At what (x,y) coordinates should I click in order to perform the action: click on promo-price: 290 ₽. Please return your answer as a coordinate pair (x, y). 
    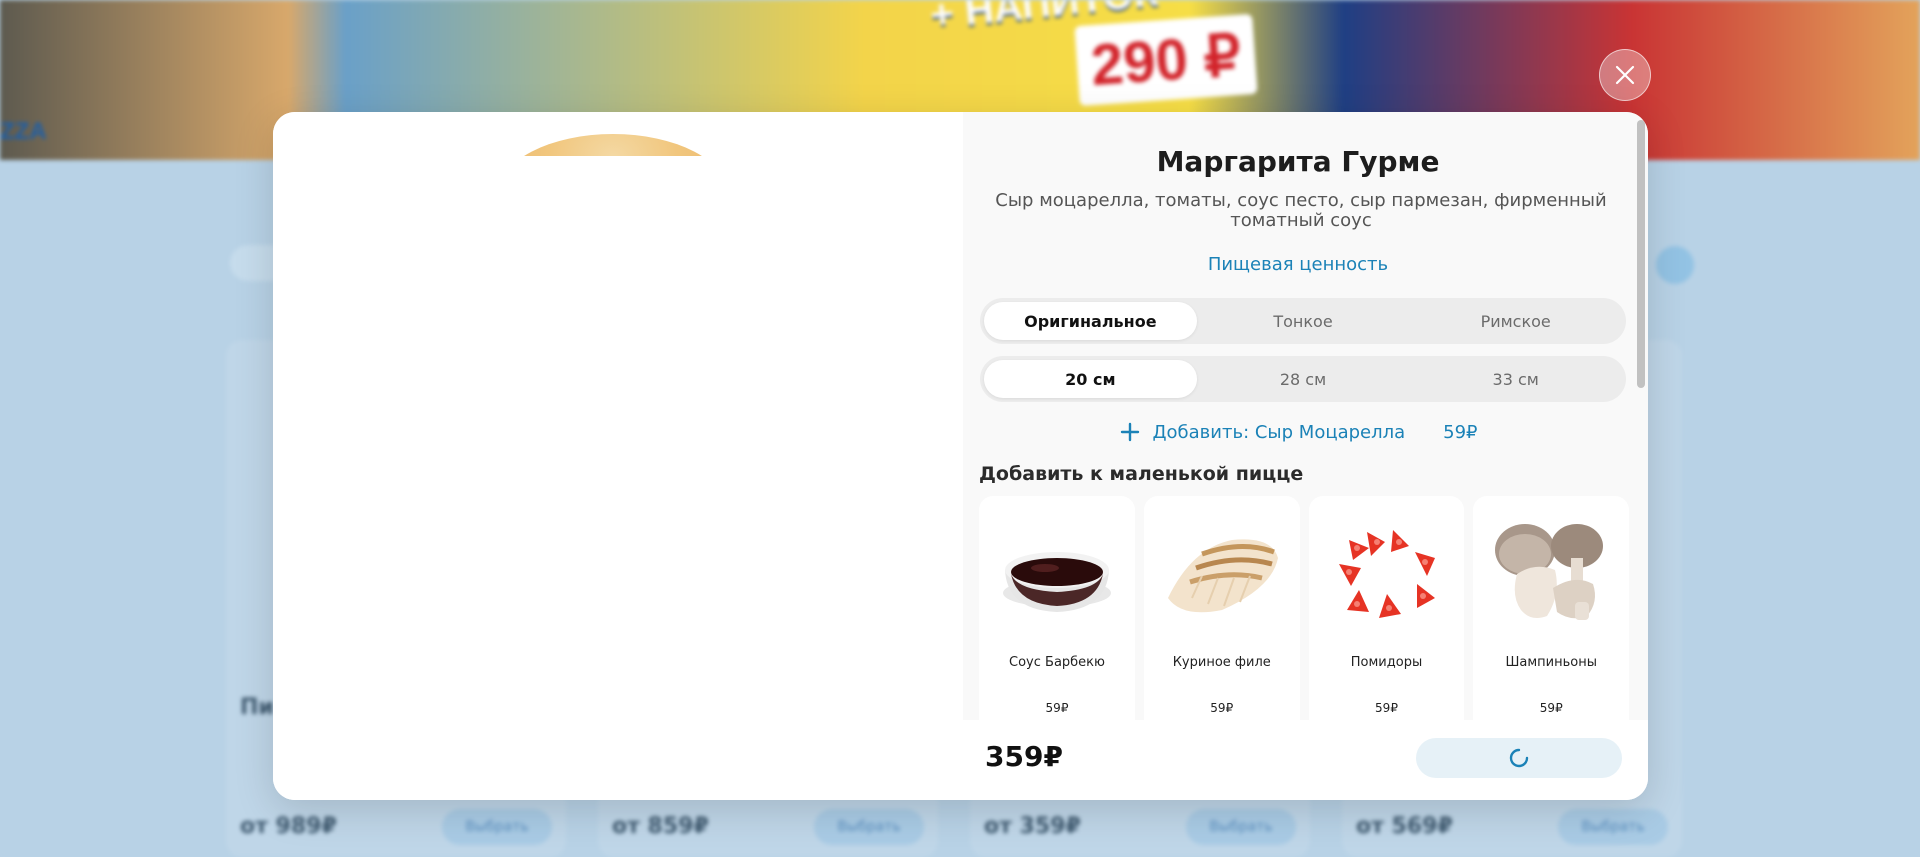
    Looking at the image, I should click on (1166, 60).